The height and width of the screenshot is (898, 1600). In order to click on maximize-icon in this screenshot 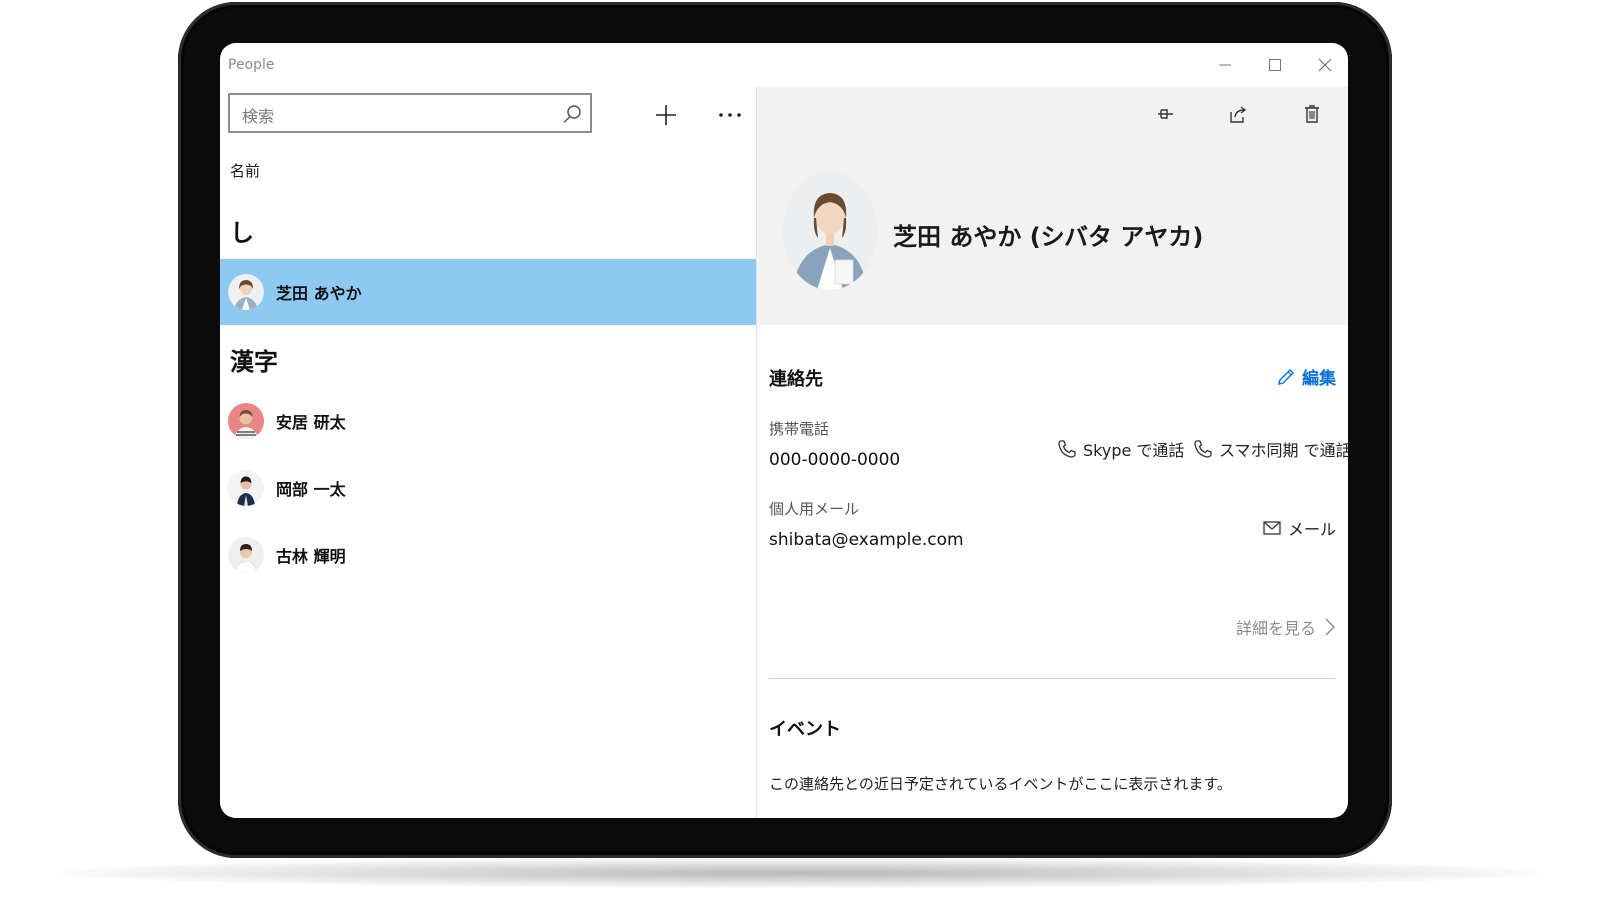, I will do `click(1275, 65)`.